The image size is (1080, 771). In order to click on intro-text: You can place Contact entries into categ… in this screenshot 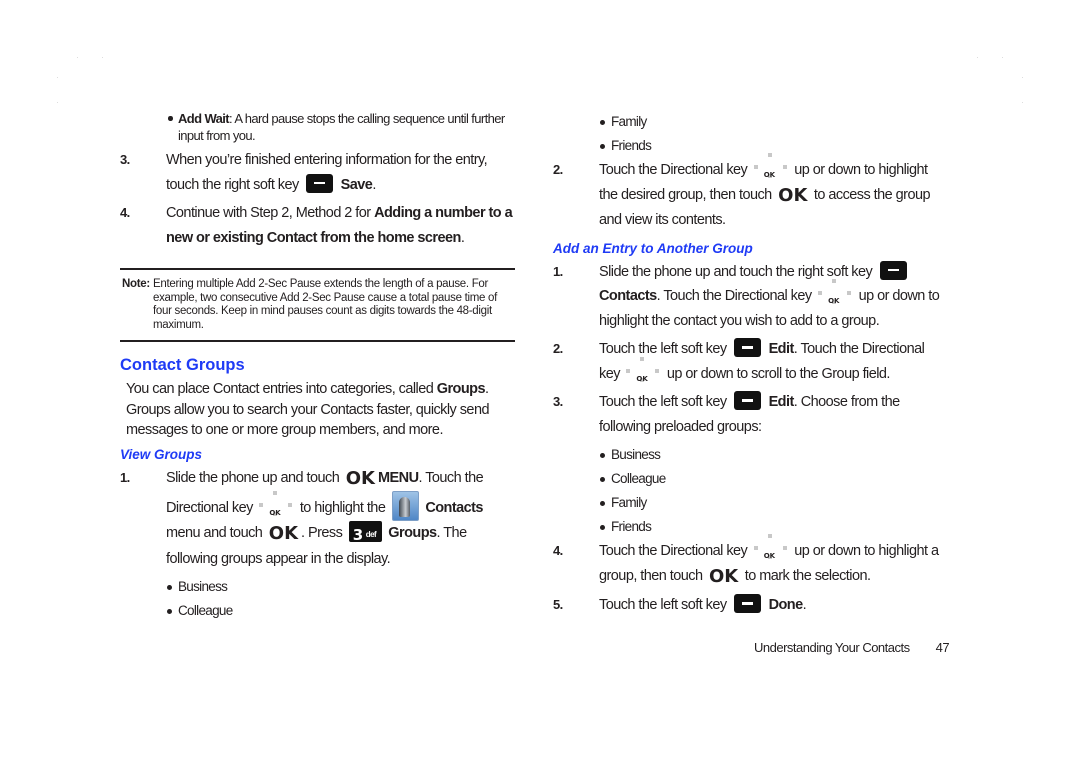, I will do `click(281, 389)`.